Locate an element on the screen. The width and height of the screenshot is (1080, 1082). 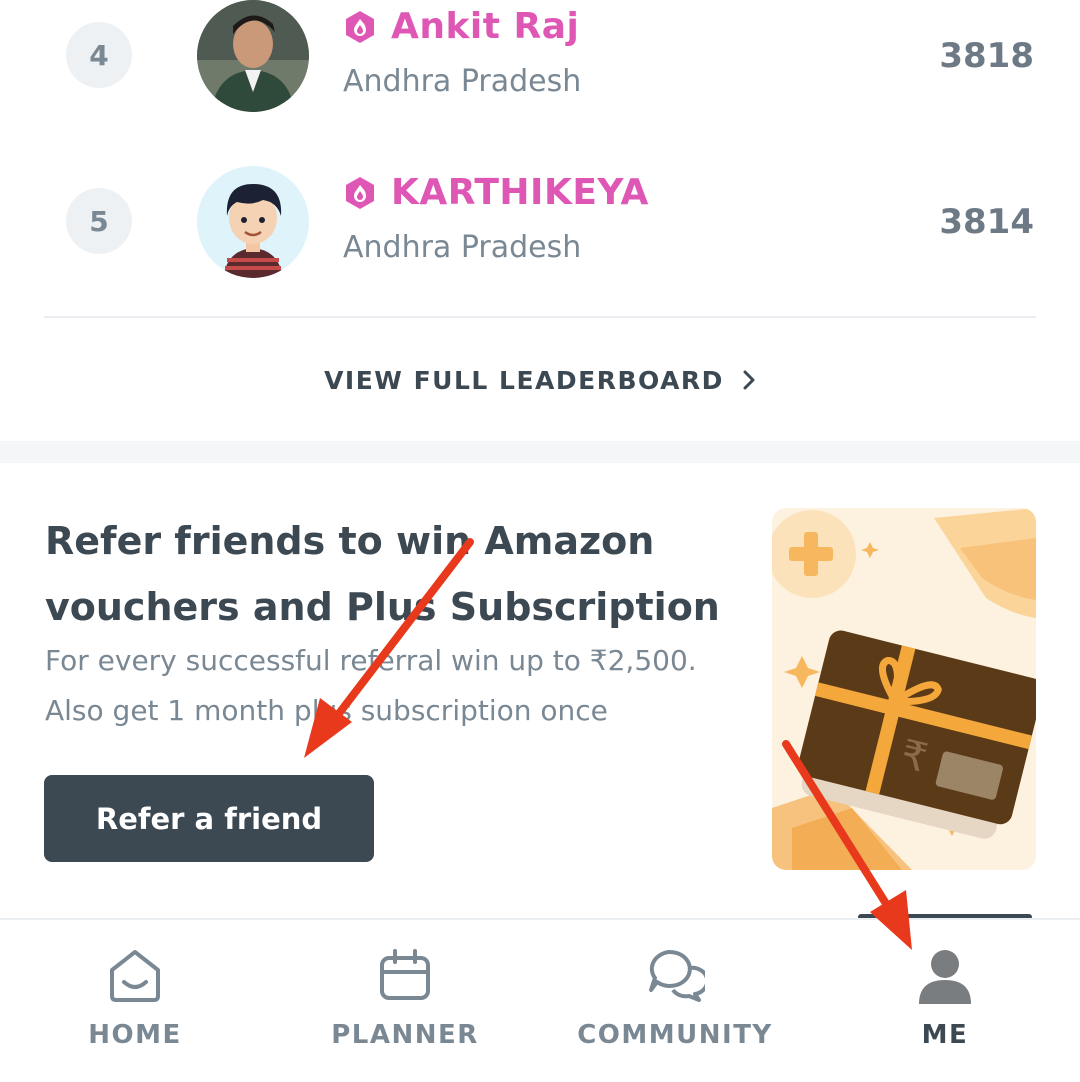
rank-badge: 5 is located at coordinates (99, 221).